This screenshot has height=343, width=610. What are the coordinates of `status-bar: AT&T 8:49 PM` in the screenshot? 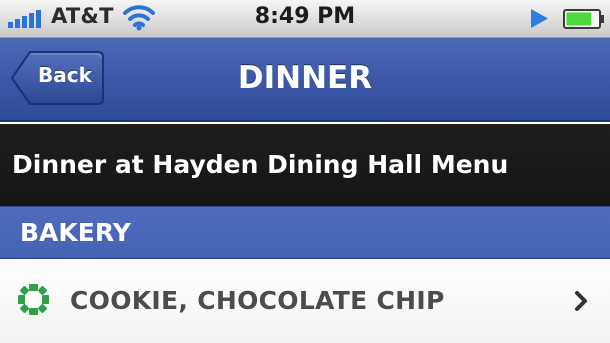 It's located at (305, 19).